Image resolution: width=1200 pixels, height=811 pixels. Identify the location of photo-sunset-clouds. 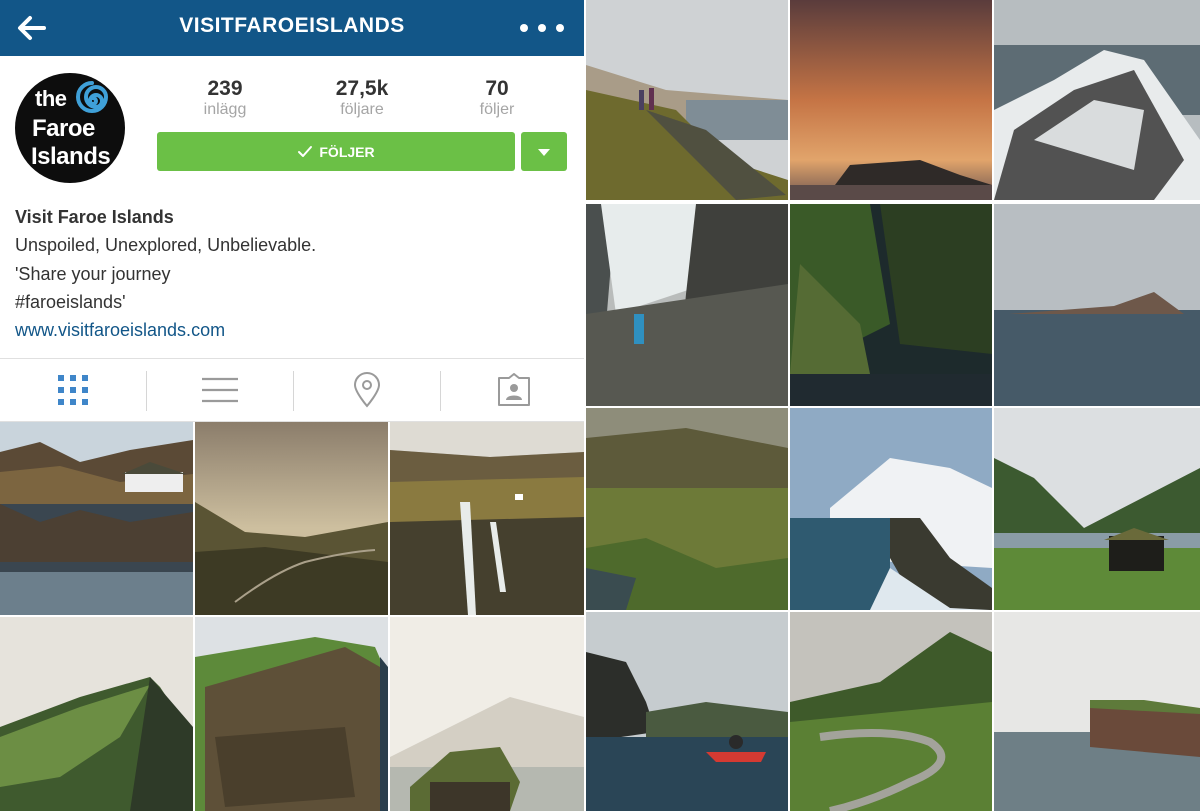
(891, 100).